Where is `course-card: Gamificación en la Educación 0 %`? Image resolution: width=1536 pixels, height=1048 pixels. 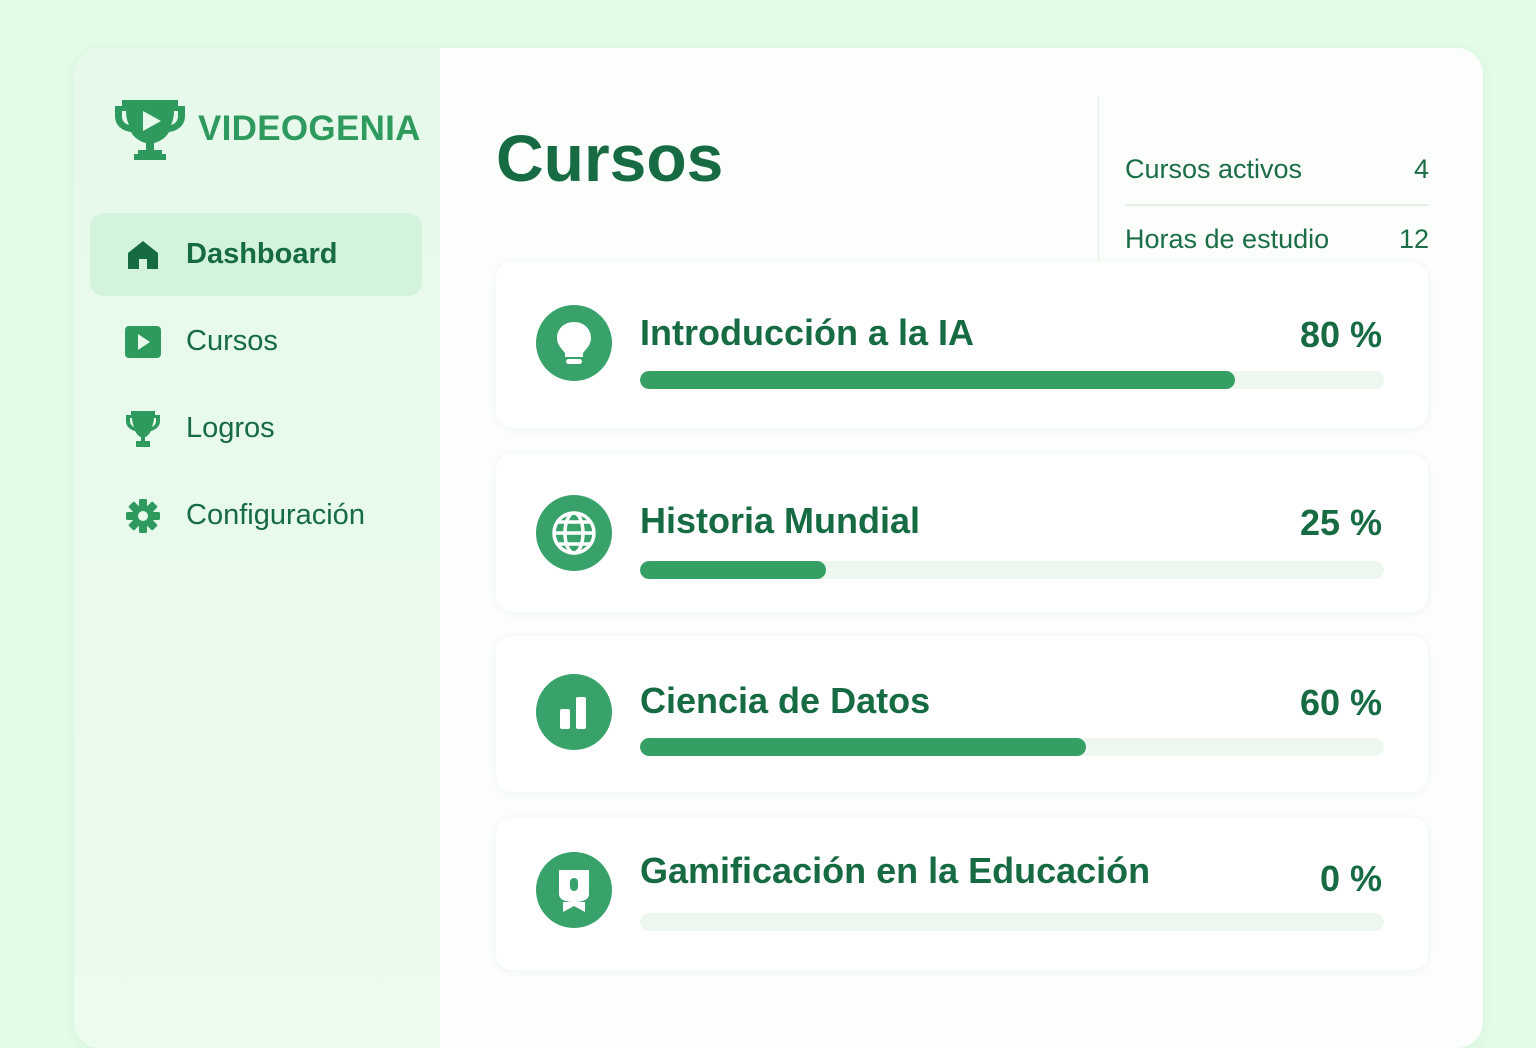 course-card: Gamificación en la Educación 0 % is located at coordinates (962, 894).